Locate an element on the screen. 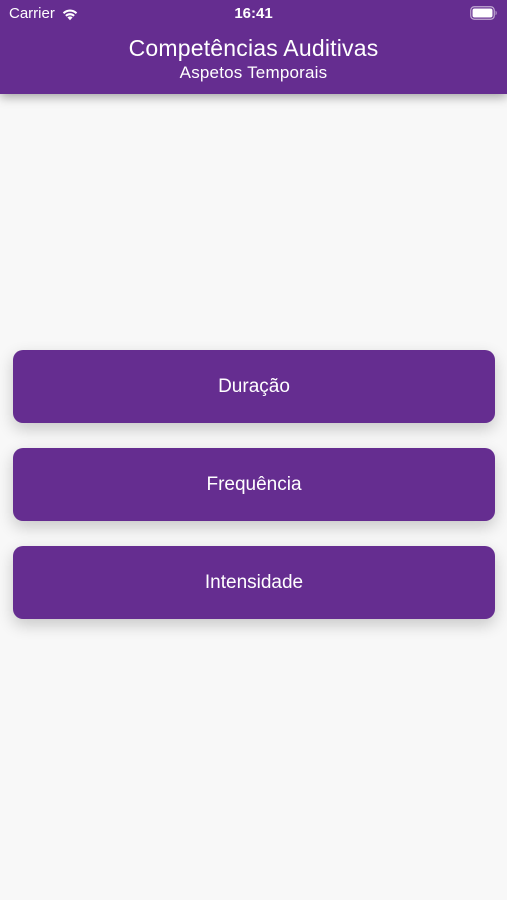 The height and width of the screenshot is (900, 507). intensidade-button-label: Intensidade is located at coordinates (254, 582).